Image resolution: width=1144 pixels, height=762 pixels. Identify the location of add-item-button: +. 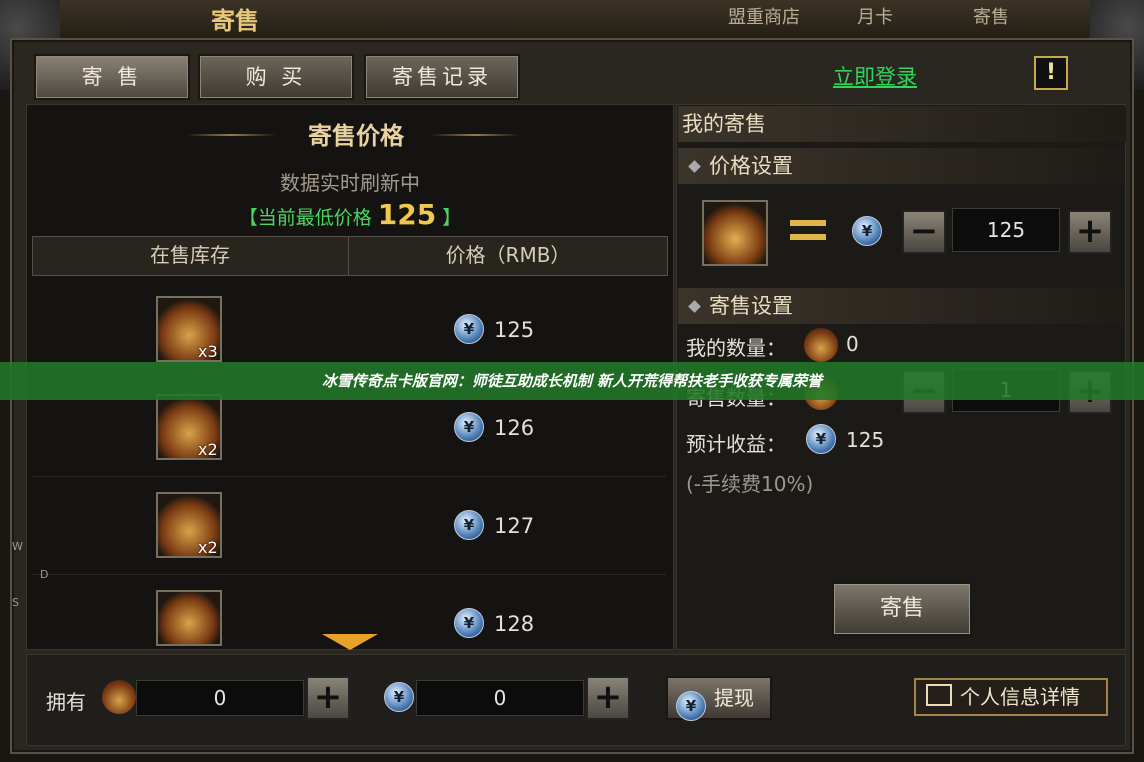
(328, 698).